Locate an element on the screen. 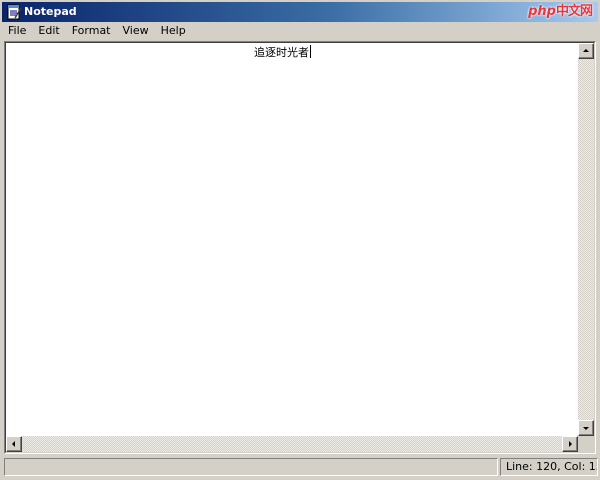  text-line: 追逐时光者 is located at coordinates (282, 52).